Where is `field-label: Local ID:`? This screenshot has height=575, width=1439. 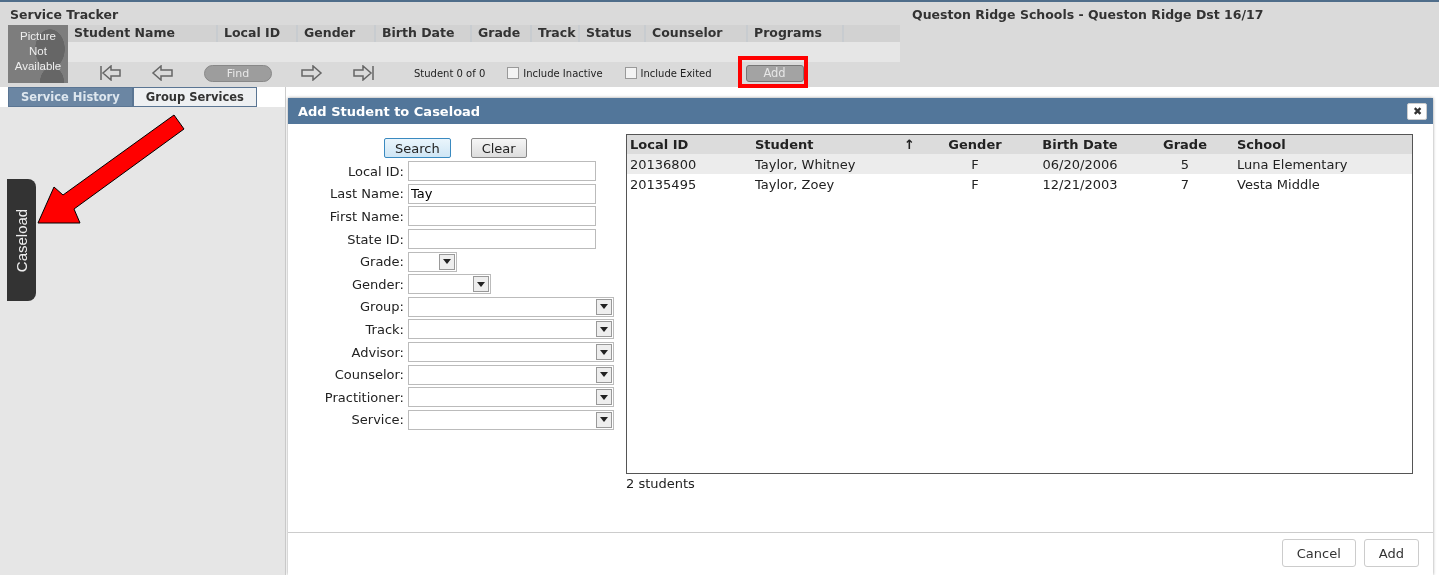 field-label: Local ID: is located at coordinates (375, 171).